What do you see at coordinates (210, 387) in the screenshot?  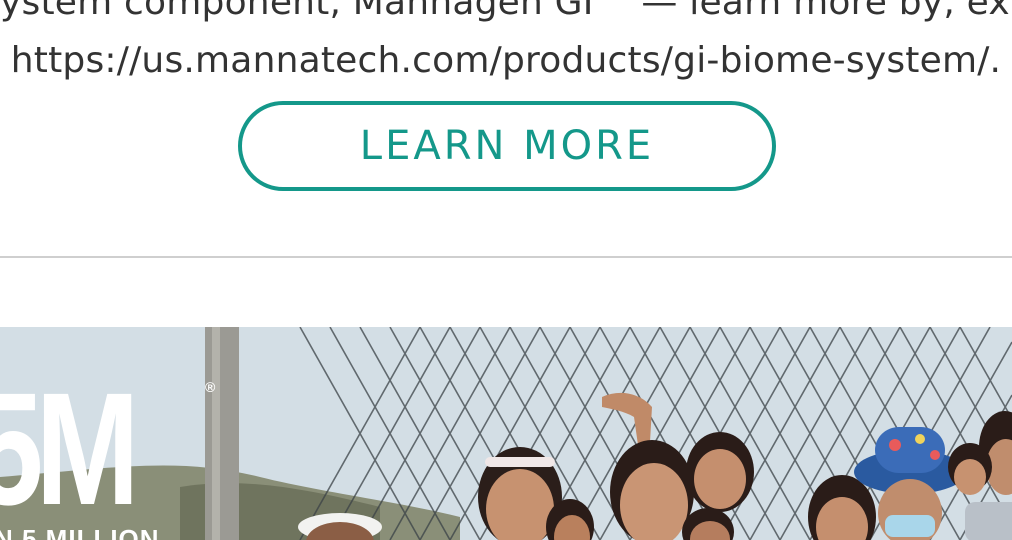 I see `hero-badge-registered: ®` at bounding box center [210, 387].